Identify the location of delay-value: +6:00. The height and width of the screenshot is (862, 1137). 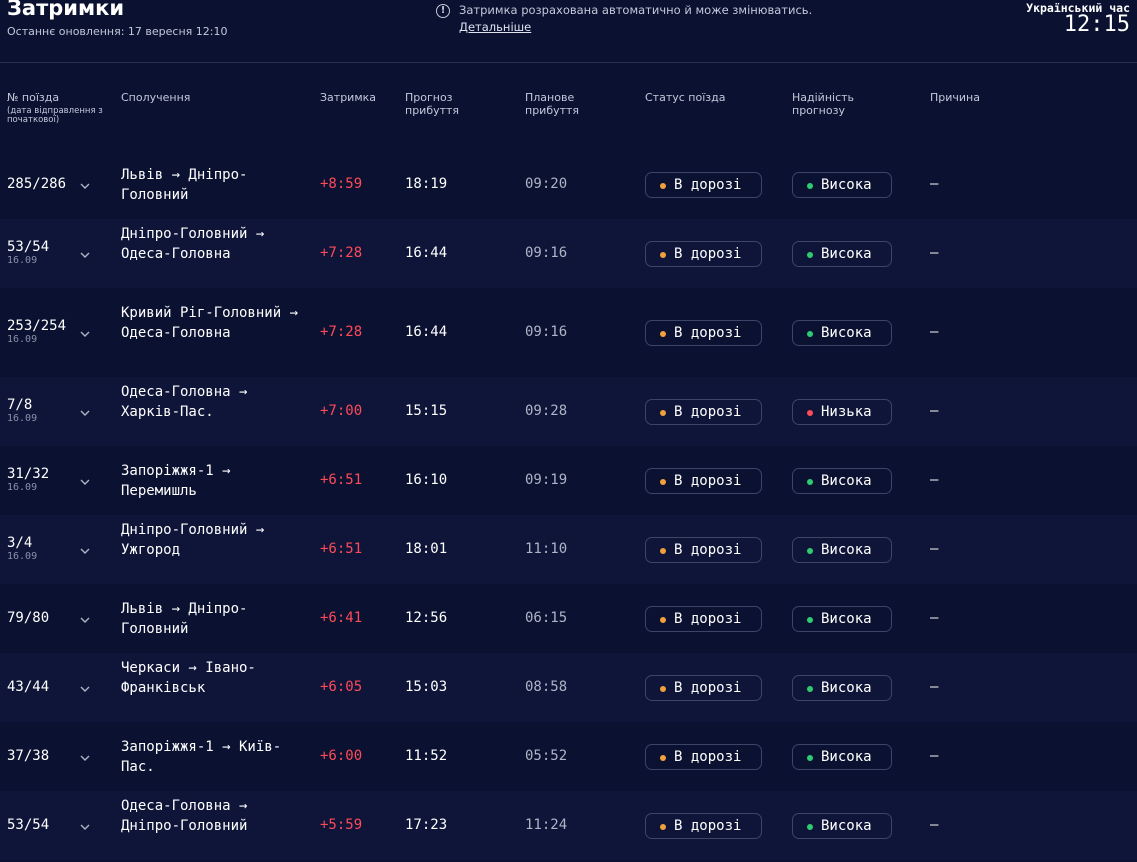
(341, 755).